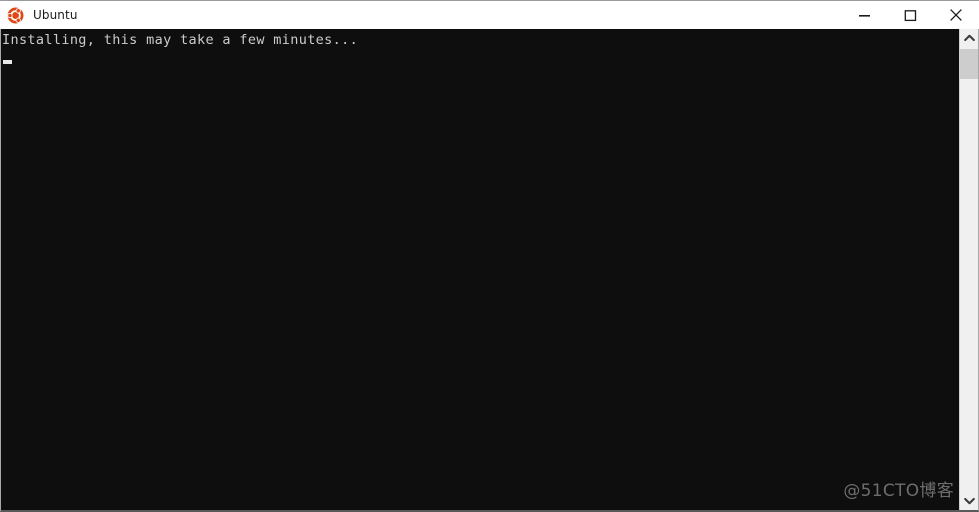 The height and width of the screenshot is (512, 979). I want to click on ubuntu-logo-icon, so click(15, 15).